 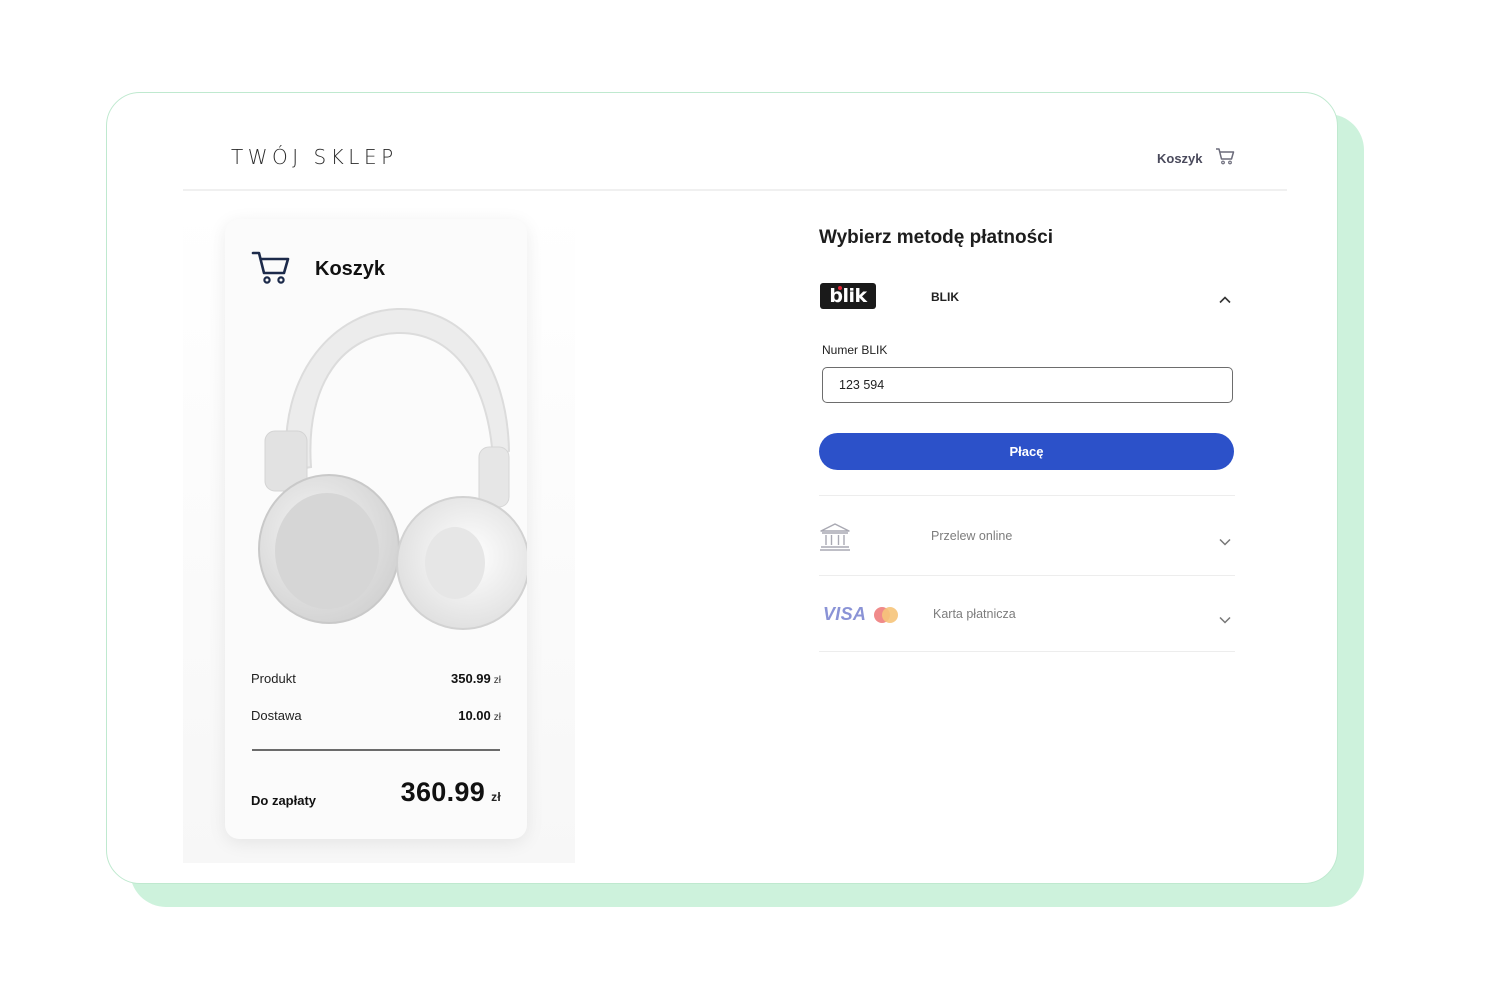 I want to click on summary-label: Produkt, so click(x=273, y=678).